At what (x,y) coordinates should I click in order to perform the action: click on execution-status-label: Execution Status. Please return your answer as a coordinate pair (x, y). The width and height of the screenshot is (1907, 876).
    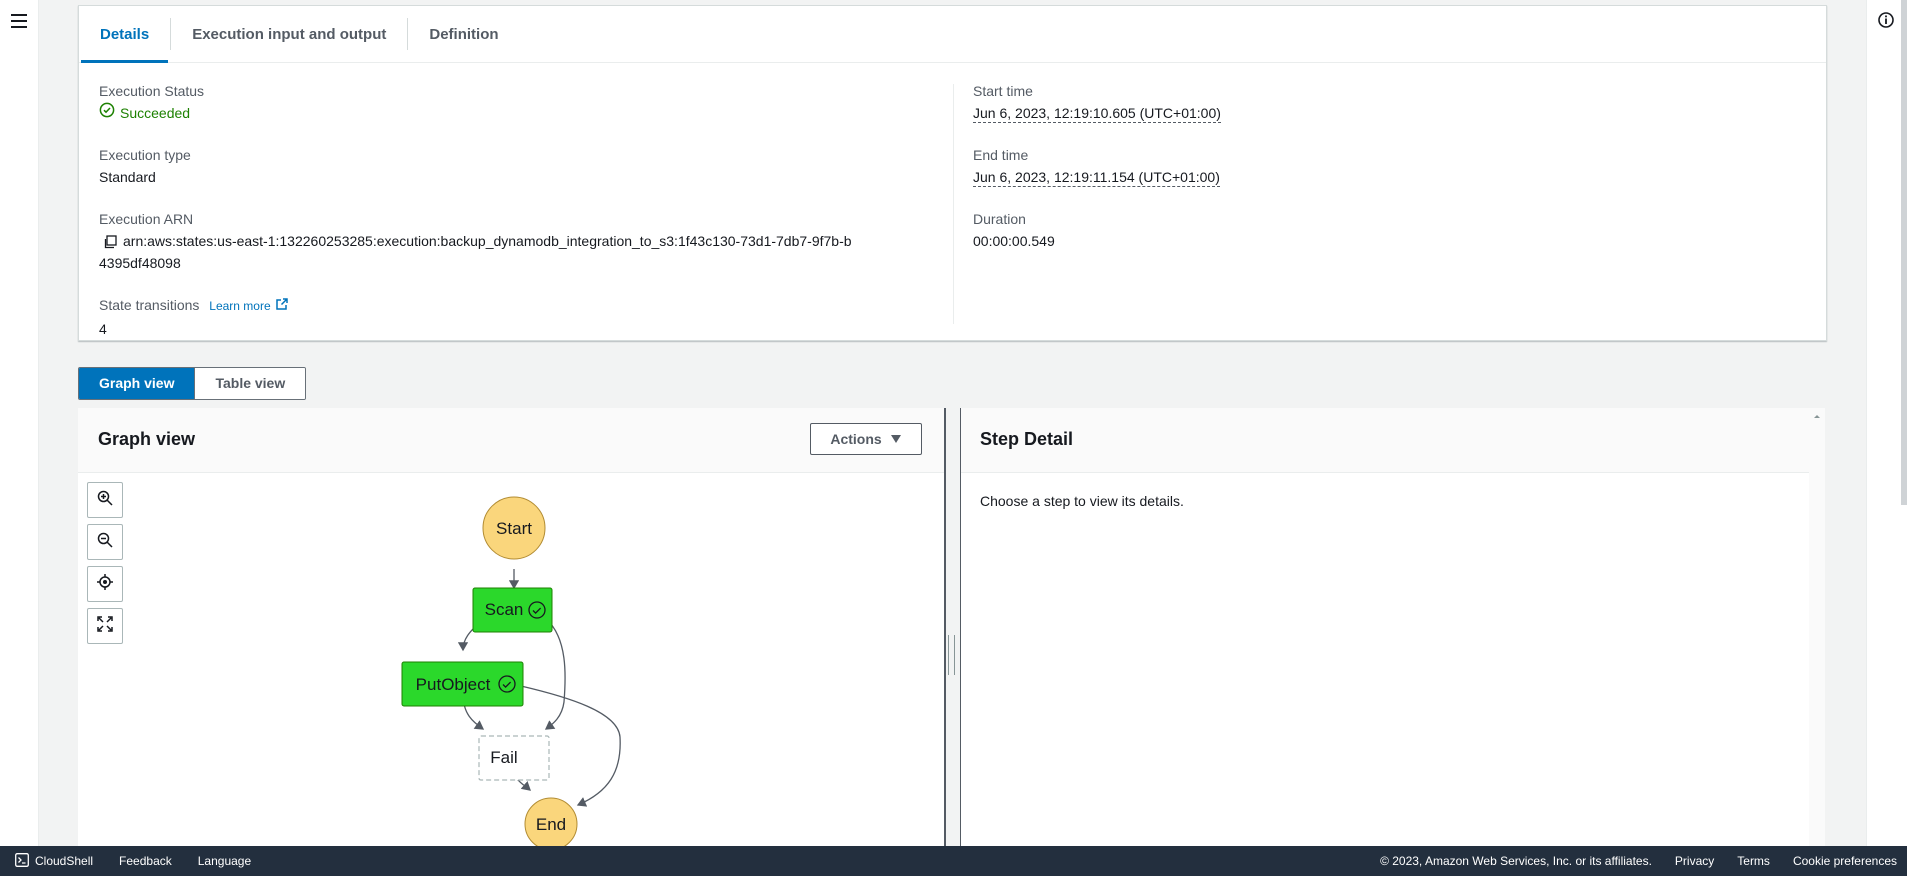
    Looking at the image, I should click on (152, 91).